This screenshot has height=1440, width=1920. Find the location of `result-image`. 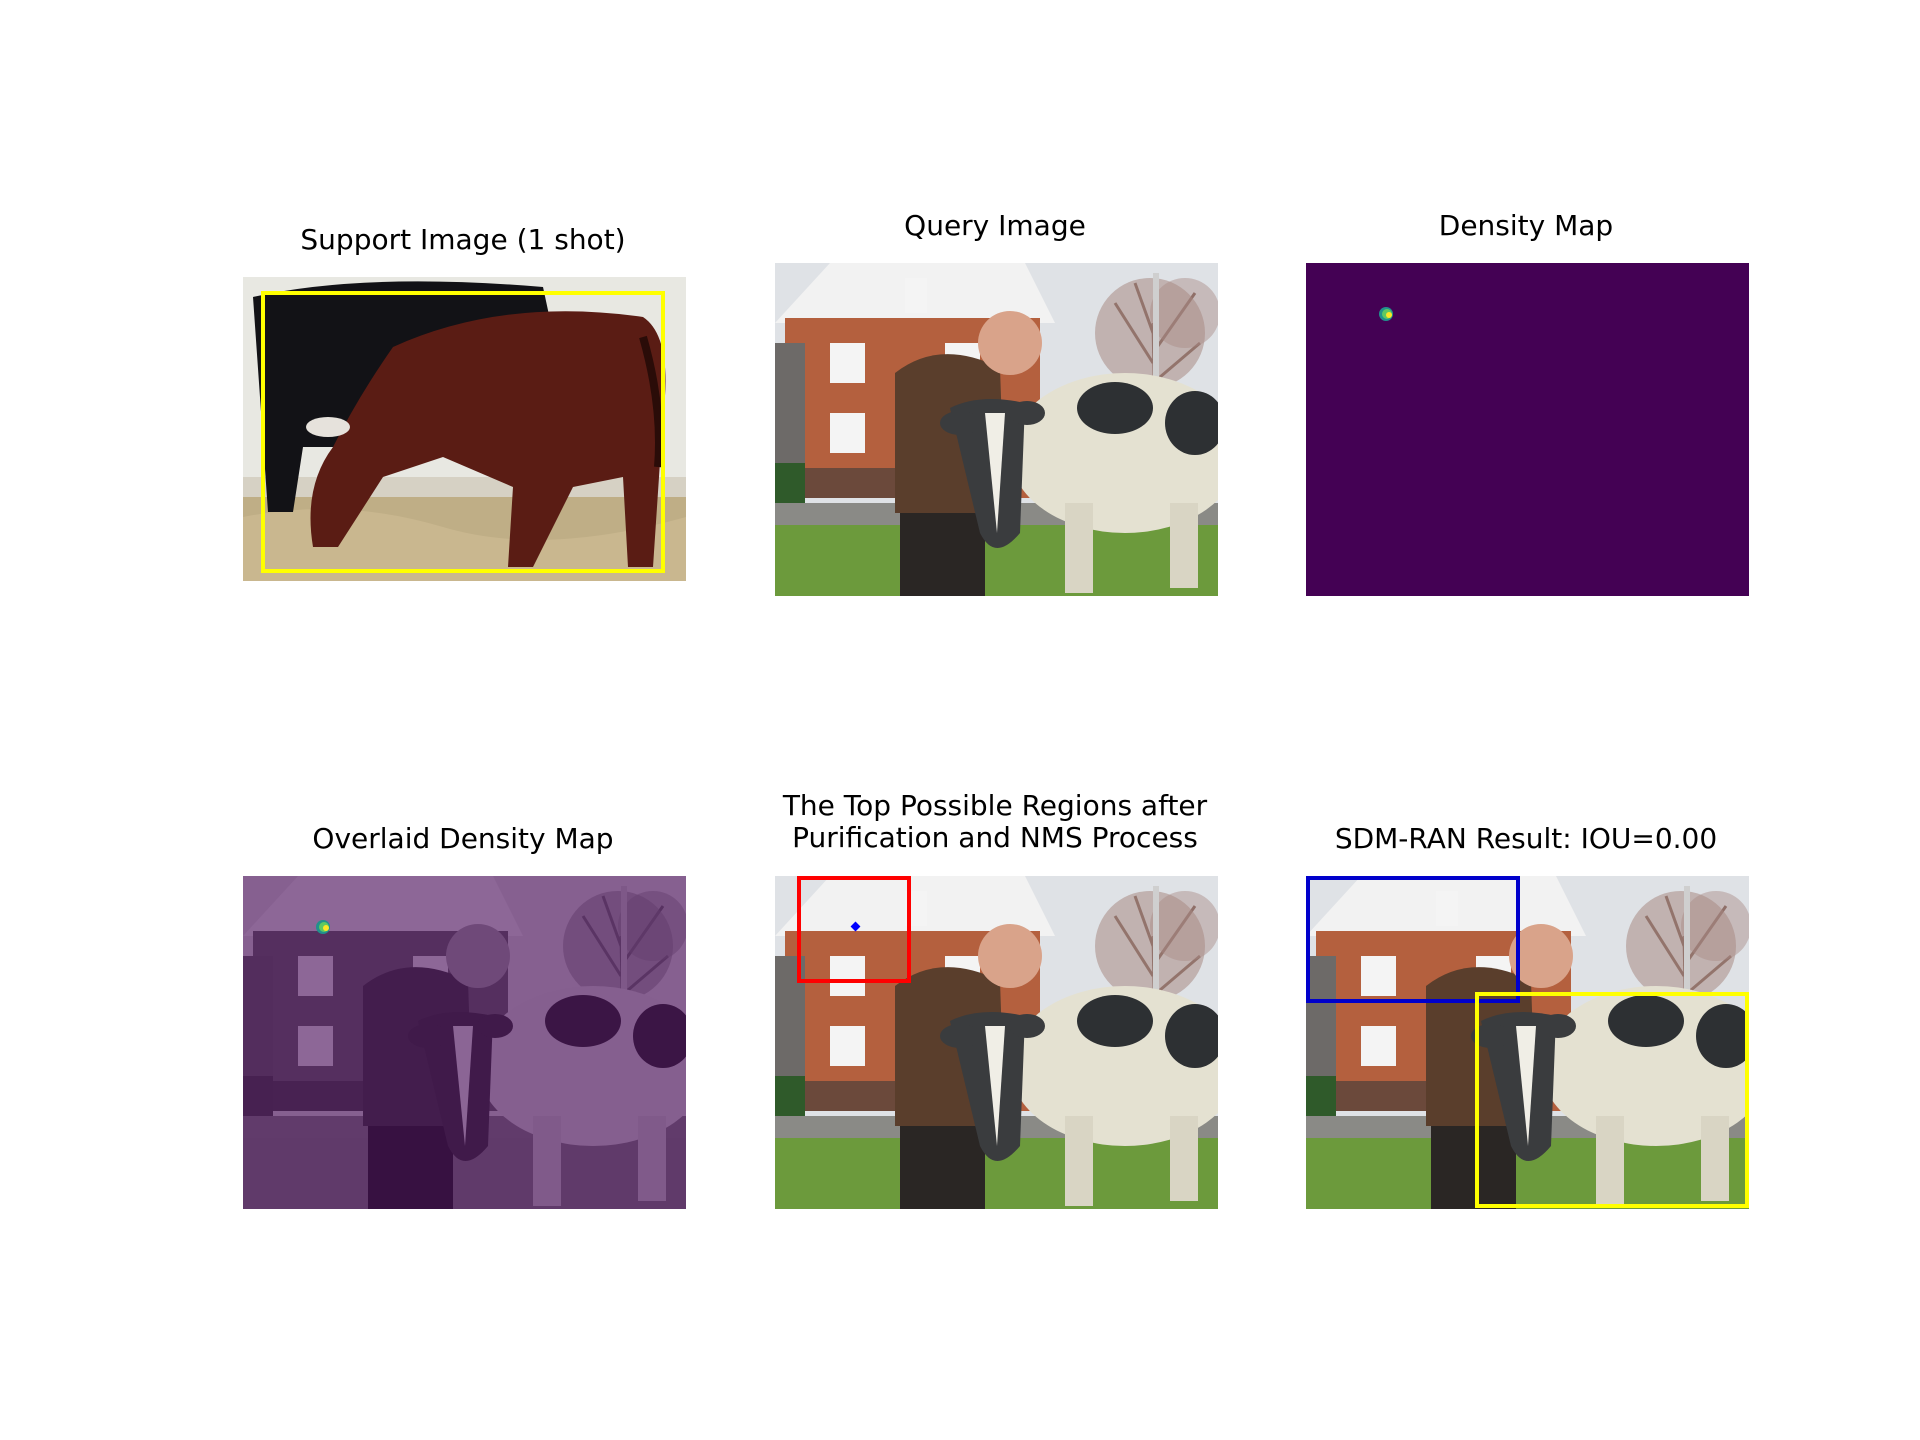

result-image is located at coordinates (1527, 1042).